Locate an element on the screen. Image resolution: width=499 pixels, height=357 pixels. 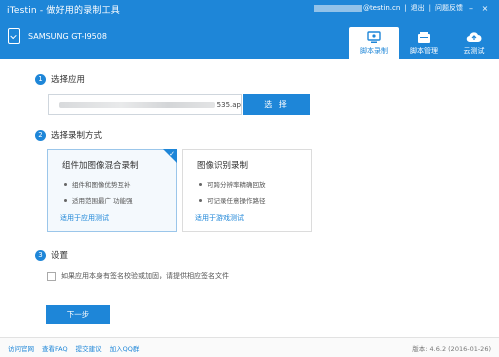
next-button: 下一步 is located at coordinates (78, 314).